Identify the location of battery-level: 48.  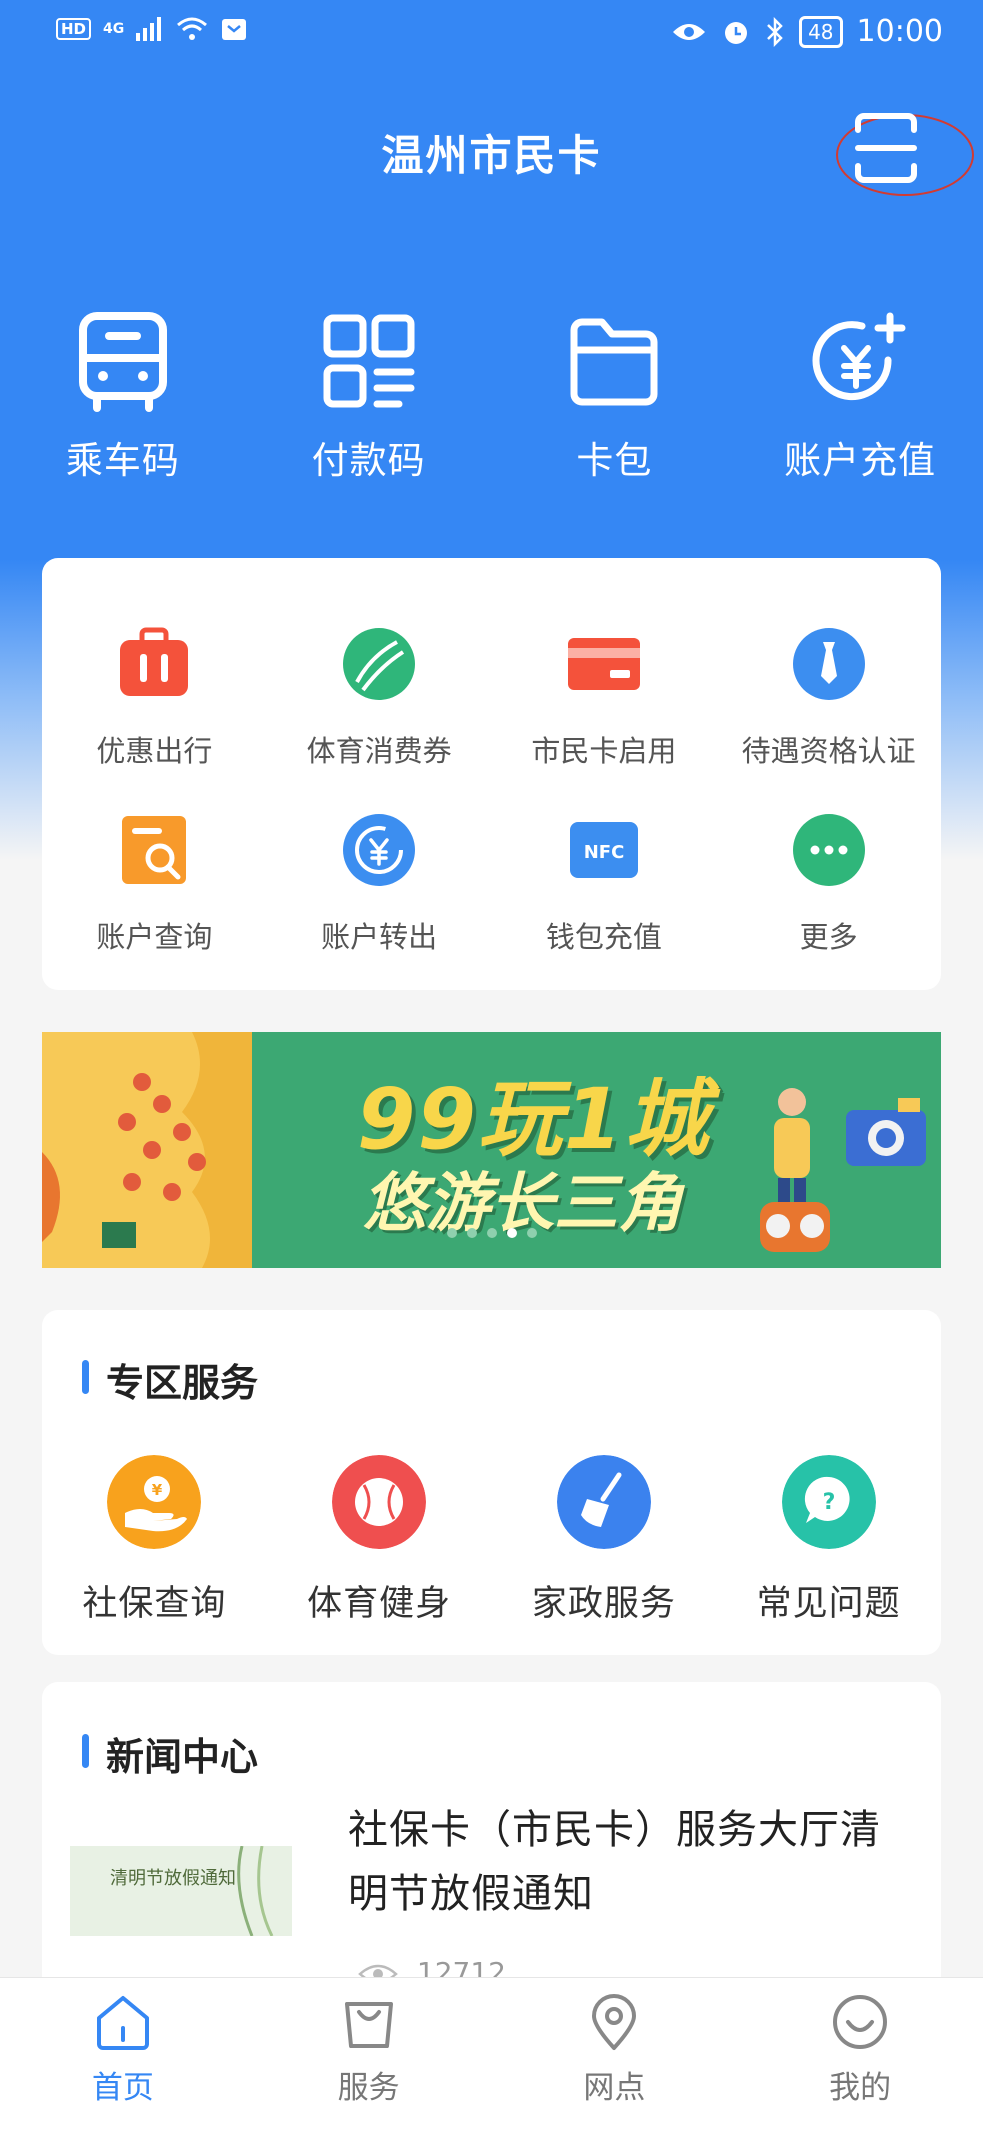
(821, 31).